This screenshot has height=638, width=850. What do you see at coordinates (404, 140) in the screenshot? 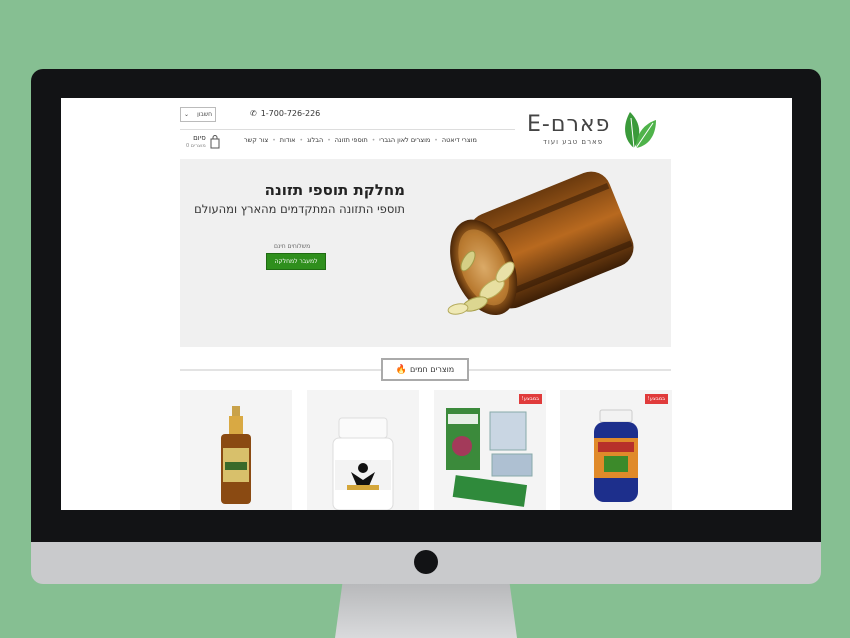
I see `nav-item-men: מוצרים לאון הגברי` at bounding box center [404, 140].